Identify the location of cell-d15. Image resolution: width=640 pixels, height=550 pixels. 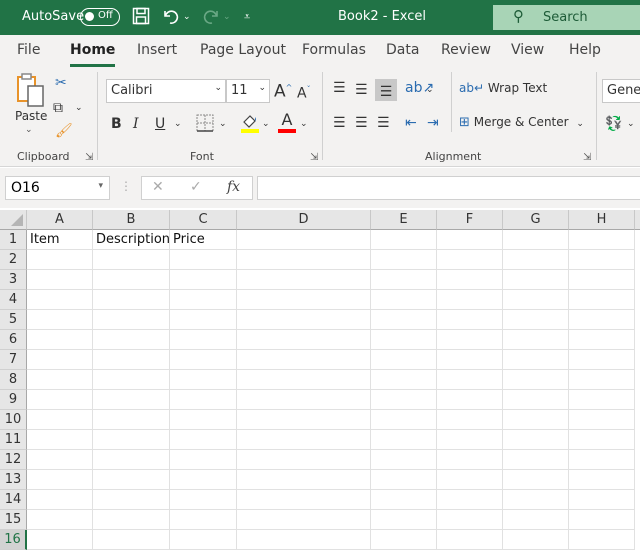
(304, 520).